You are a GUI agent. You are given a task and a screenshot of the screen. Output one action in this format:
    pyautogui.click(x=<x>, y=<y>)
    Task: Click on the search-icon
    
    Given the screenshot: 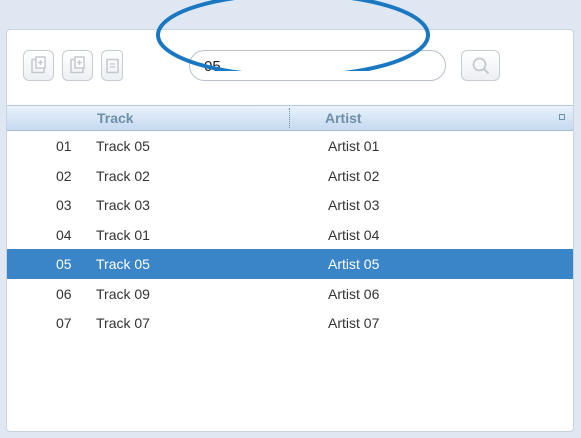 What is the action you would take?
    pyautogui.click(x=480, y=65)
    